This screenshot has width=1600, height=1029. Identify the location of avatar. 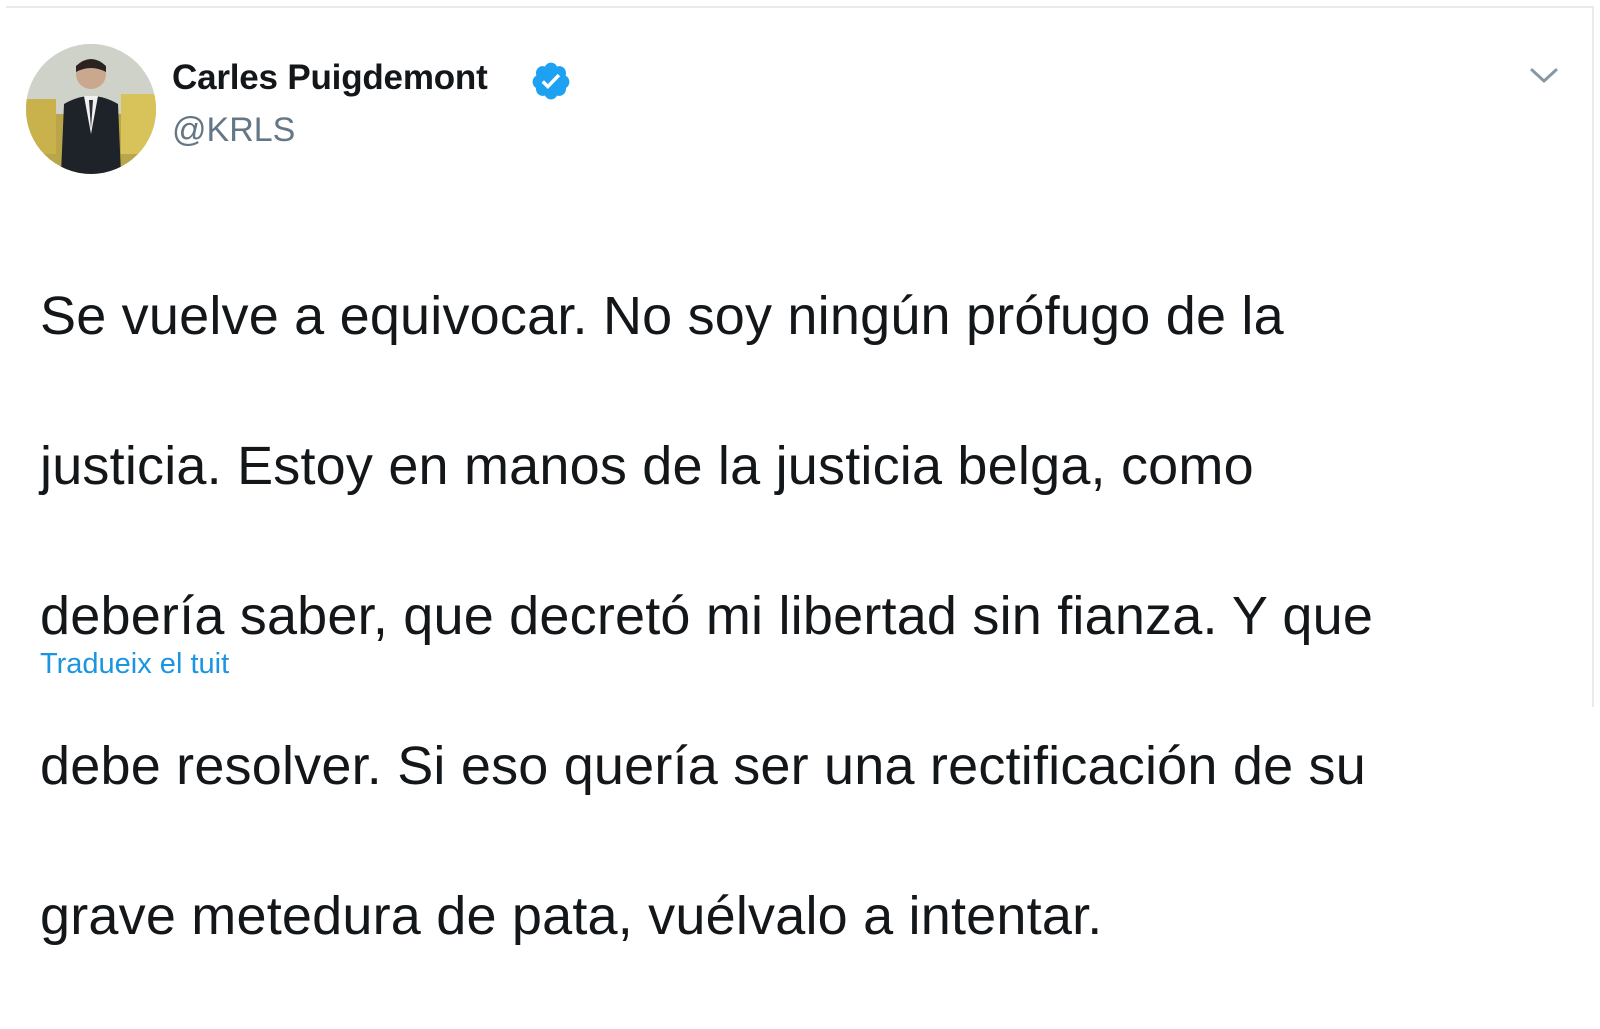
(91, 109).